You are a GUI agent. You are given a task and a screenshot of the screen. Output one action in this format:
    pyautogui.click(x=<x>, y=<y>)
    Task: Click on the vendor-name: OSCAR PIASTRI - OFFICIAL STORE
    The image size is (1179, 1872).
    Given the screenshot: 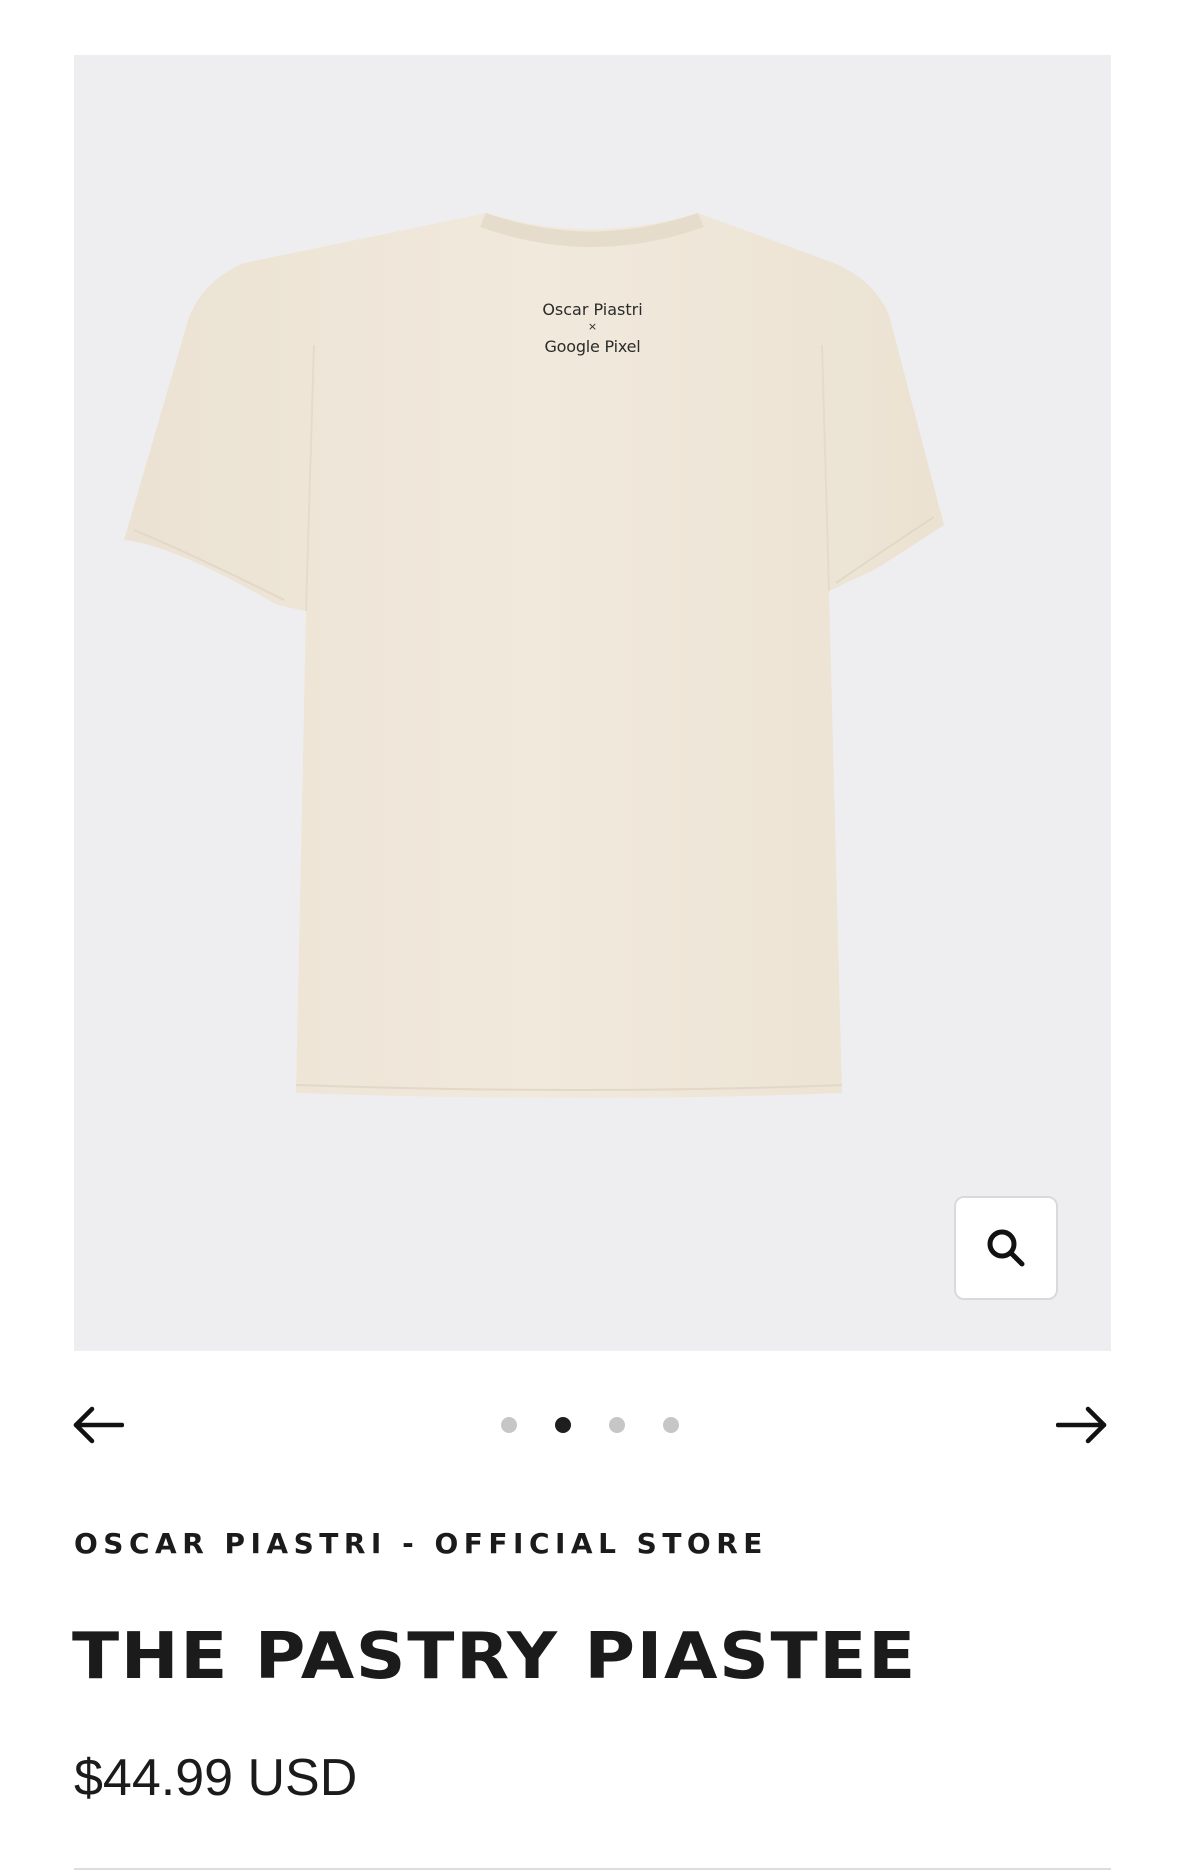 What is the action you would take?
    pyautogui.click(x=421, y=1543)
    